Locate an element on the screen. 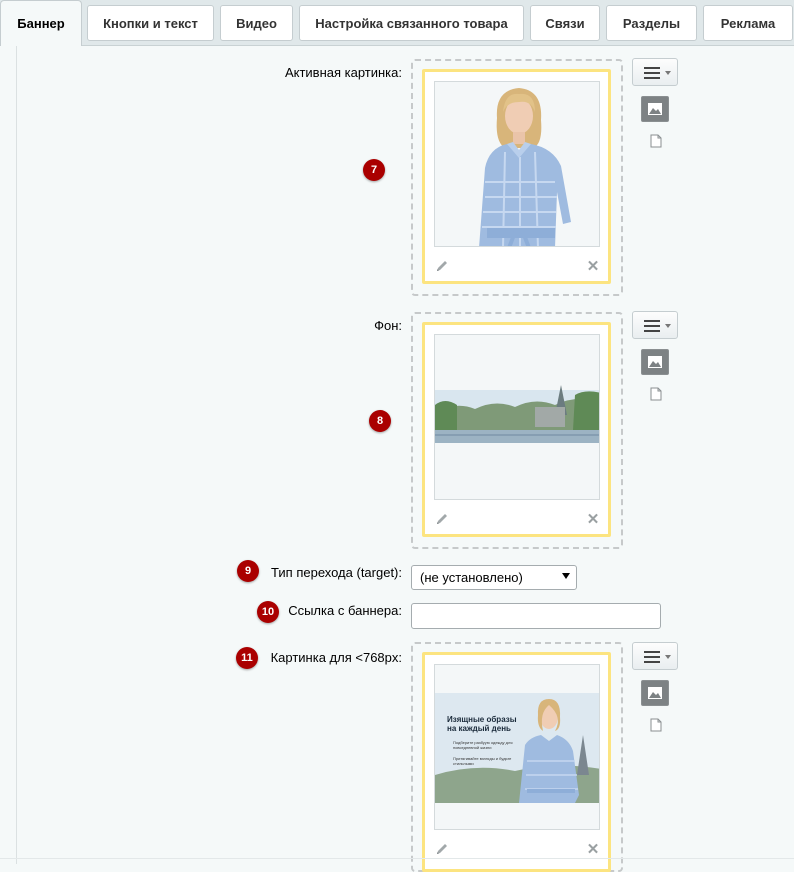 This screenshot has height=872, width=794. background-label: Фон: is located at coordinates (388, 325).